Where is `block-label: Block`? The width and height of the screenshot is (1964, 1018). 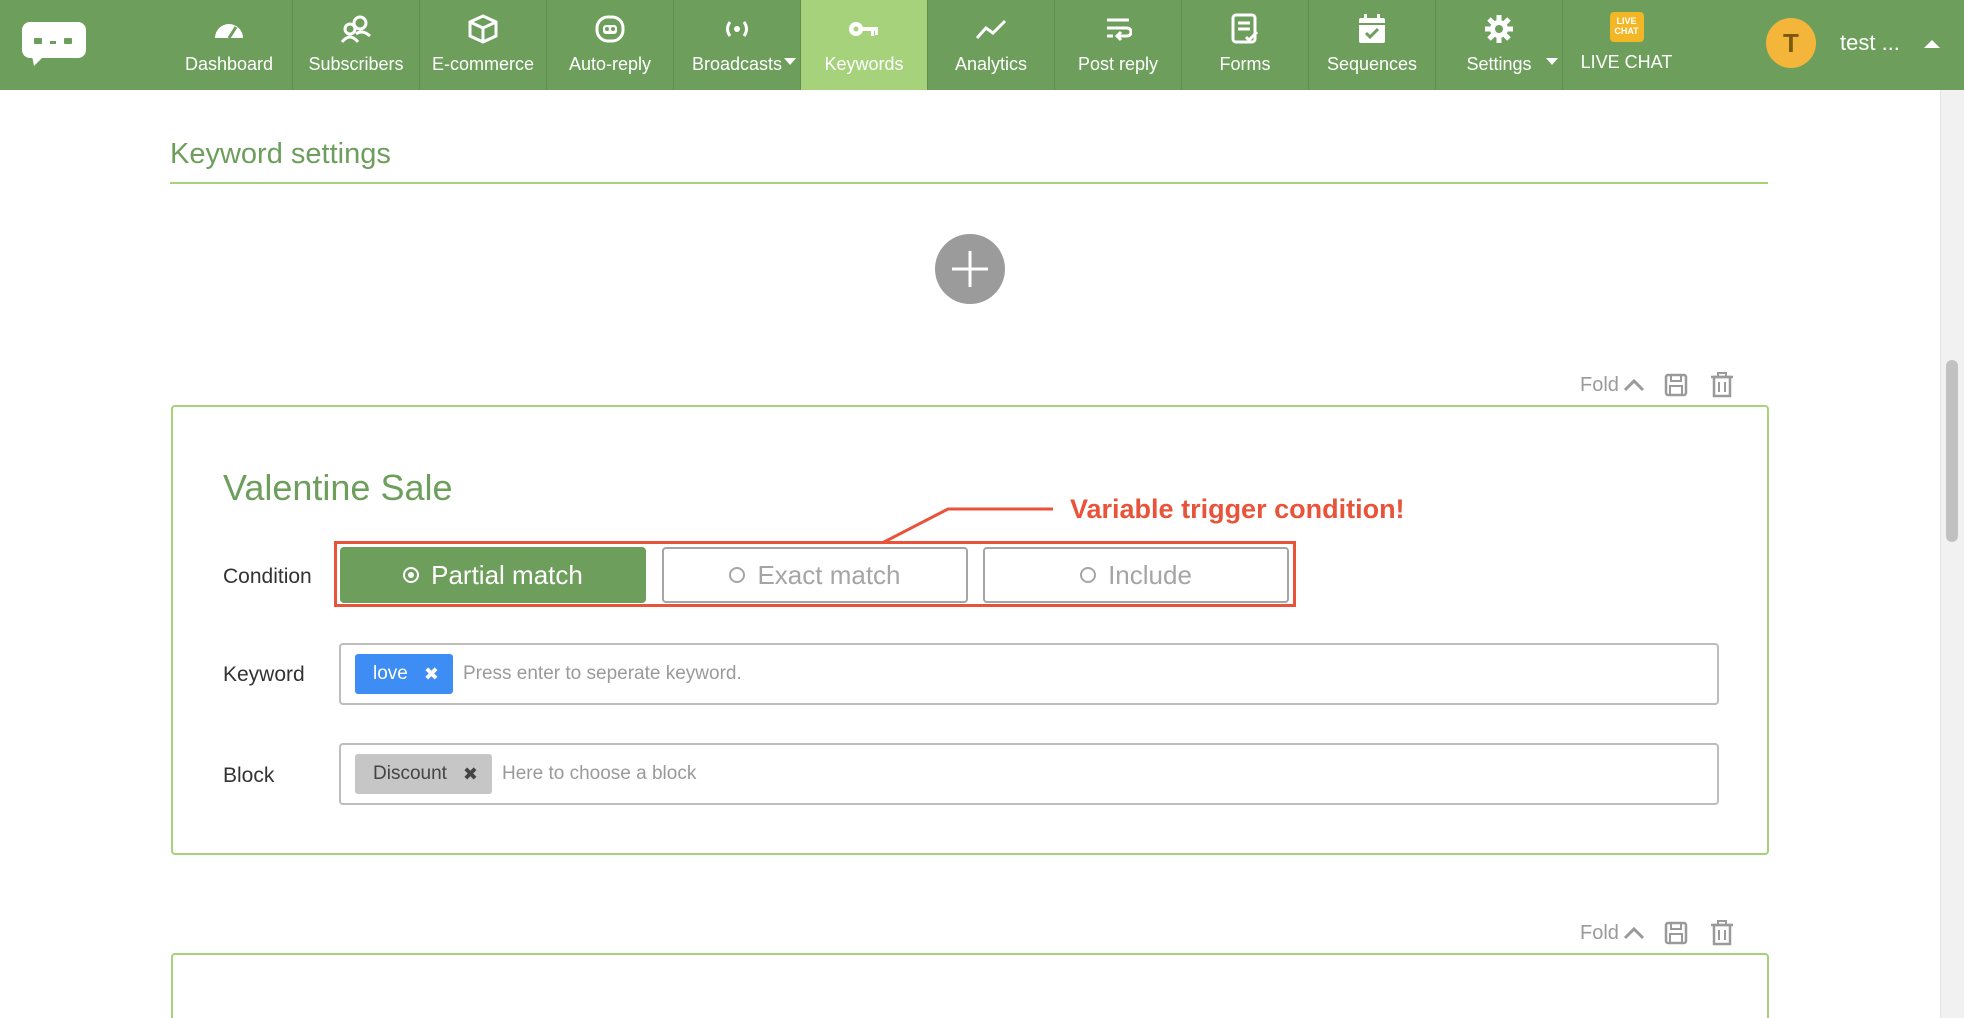 block-label: Block is located at coordinates (249, 775).